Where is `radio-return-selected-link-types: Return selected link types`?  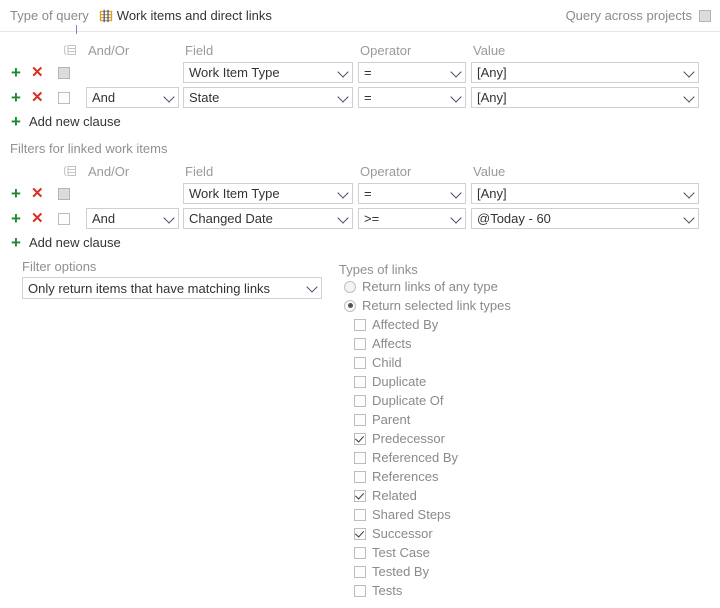
radio-return-selected-link-types: Return selected link types is located at coordinates (489, 305).